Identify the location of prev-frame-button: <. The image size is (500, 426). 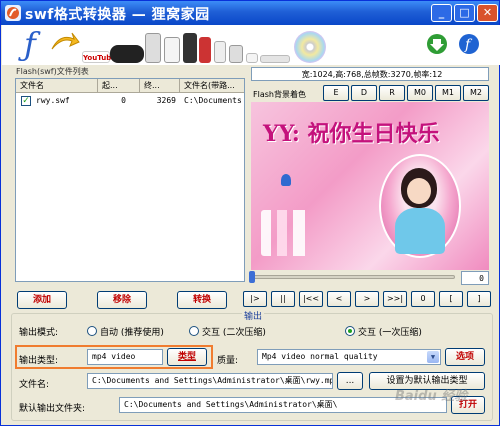
(339, 299).